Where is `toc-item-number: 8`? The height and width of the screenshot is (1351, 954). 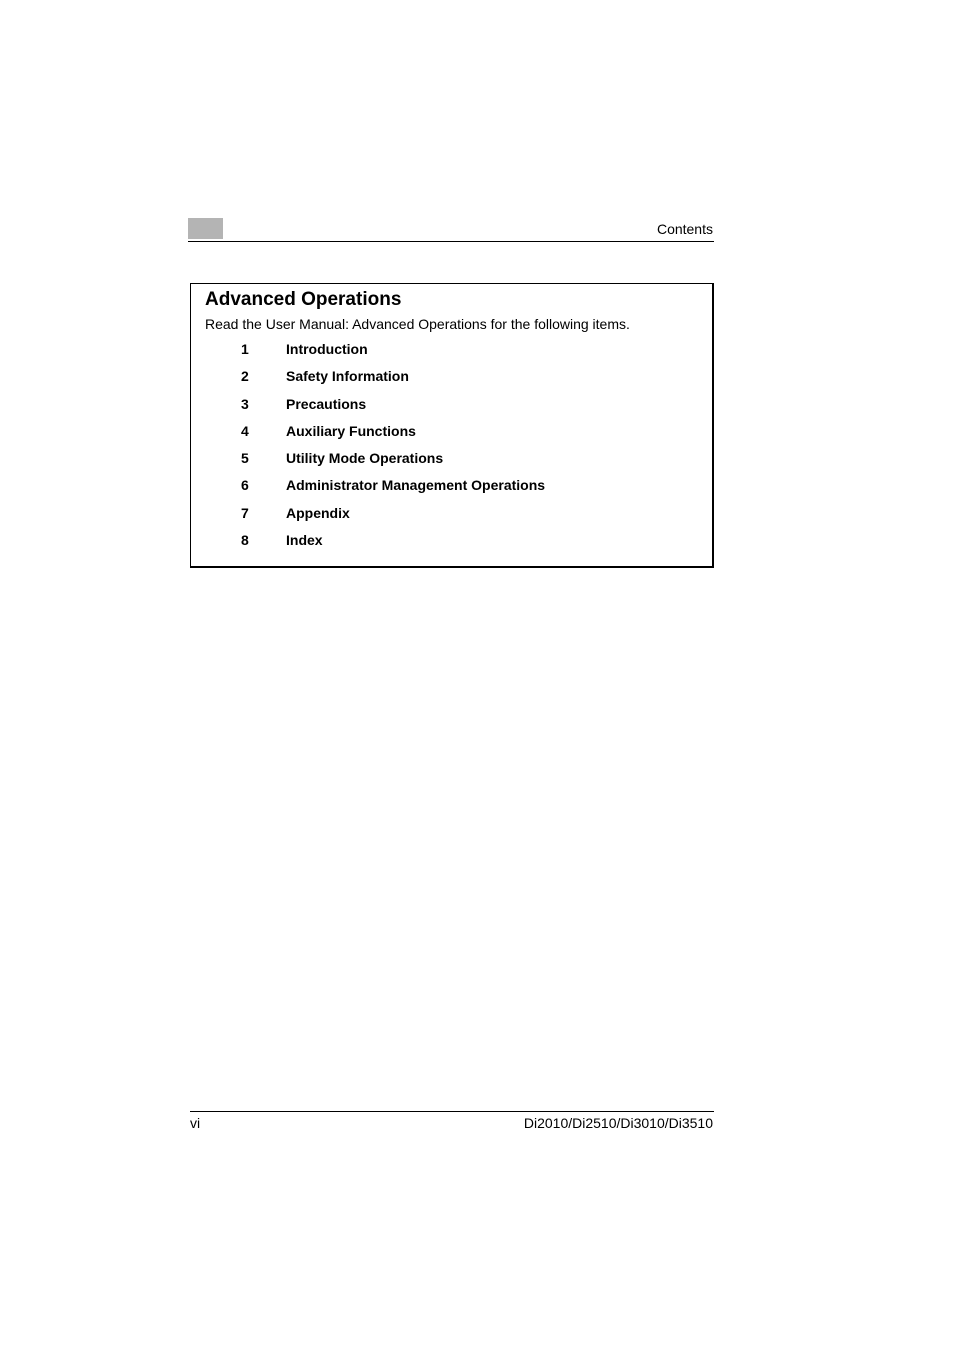 toc-item-number: 8 is located at coordinates (245, 540).